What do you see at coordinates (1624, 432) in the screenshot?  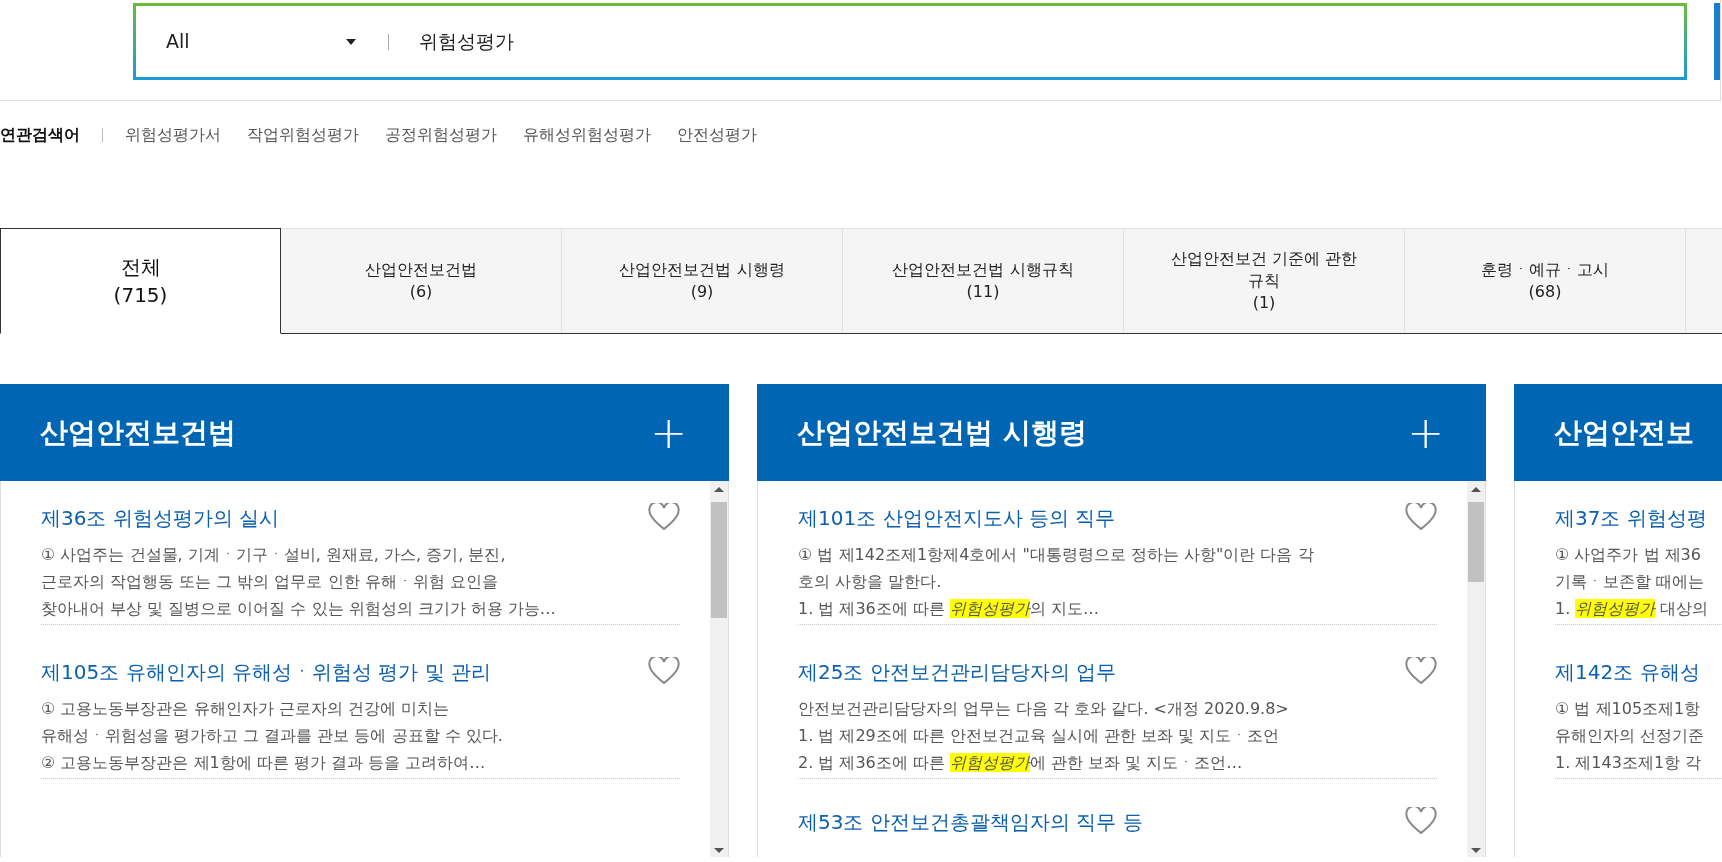 I see `card-title: 산업안전보` at bounding box center [1624, 432].